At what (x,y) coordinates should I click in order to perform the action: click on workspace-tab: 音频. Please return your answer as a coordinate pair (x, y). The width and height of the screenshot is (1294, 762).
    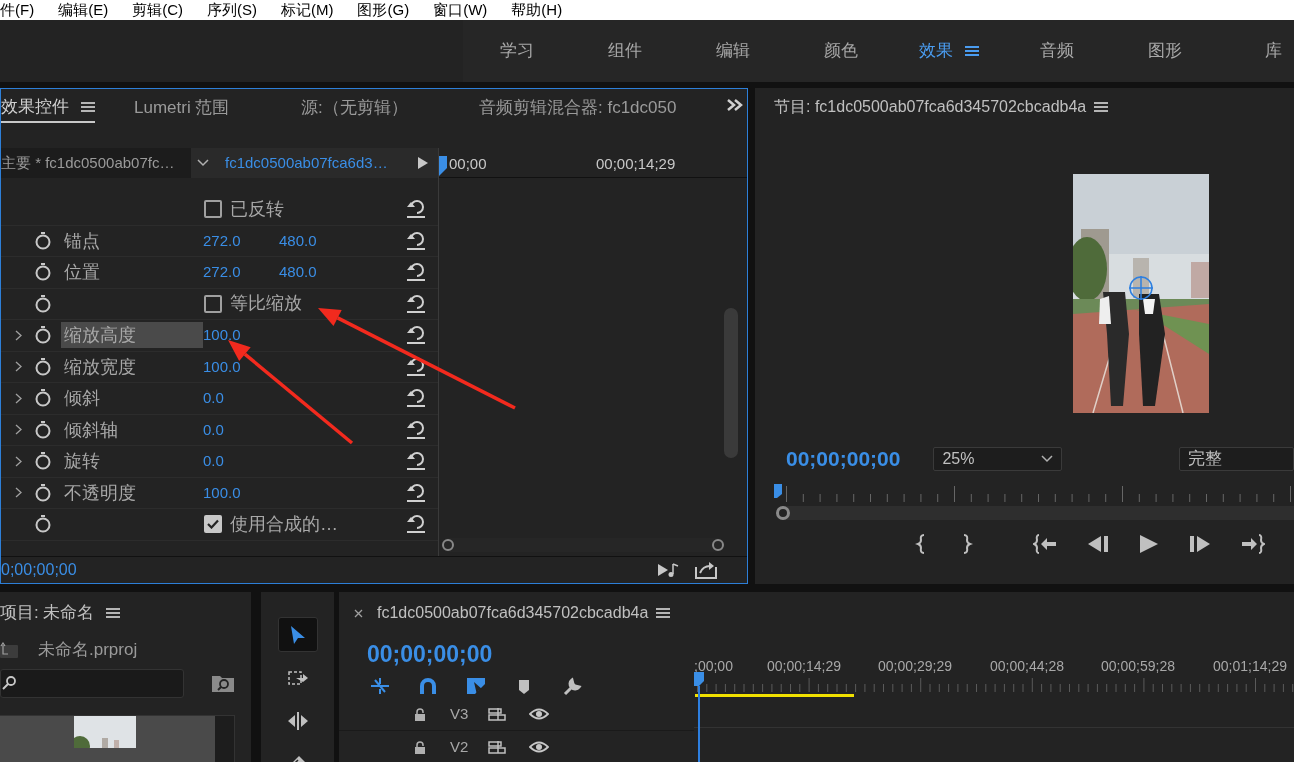
    Looking at the image, I should click on (1057, 51).